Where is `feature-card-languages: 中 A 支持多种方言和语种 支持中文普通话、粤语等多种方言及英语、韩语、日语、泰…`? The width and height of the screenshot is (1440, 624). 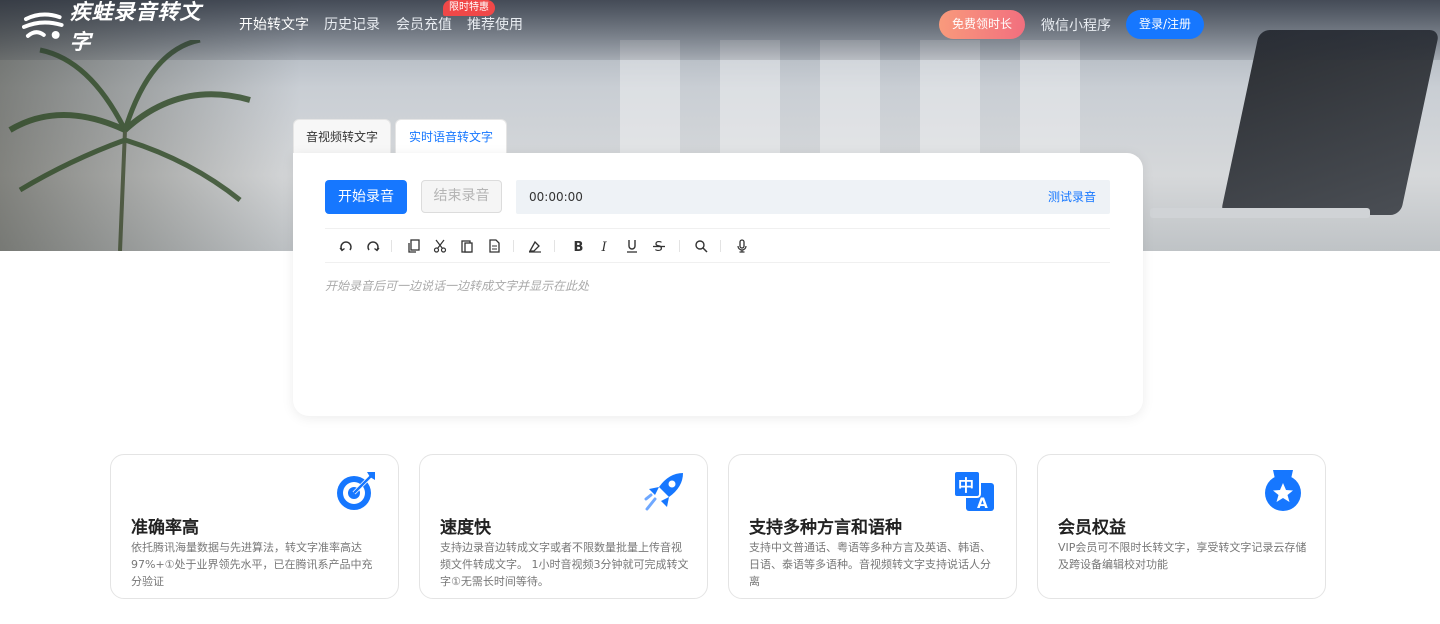 feature-card-languages: 中 A 支持多种方言和语种 支持中文普通话、粤语等多种方言及英语、韩语、日语、泰… is located at coordinates (872, 526).